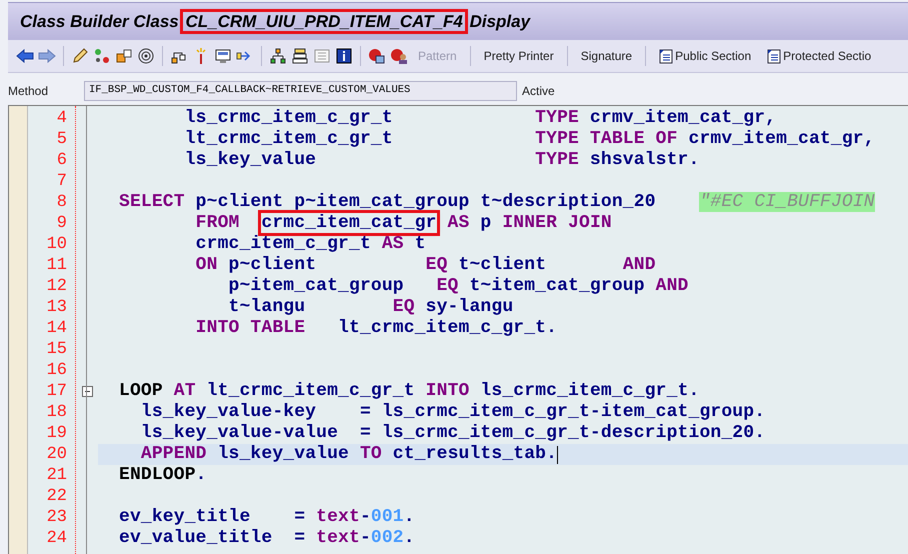 This screenshot has width=908, height=554. I want to click on code-line: FROM crmc_item_cat_gr AS p INNER JOIN, so click(365, 223).